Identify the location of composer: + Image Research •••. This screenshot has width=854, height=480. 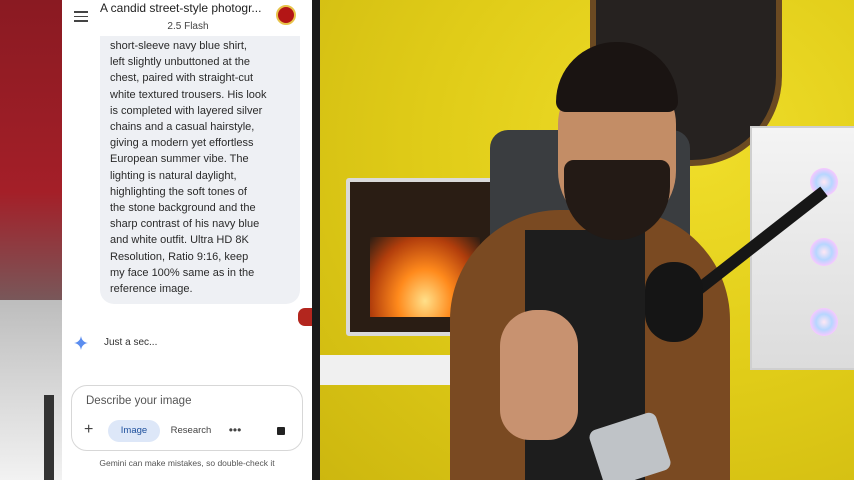
(187, 418).